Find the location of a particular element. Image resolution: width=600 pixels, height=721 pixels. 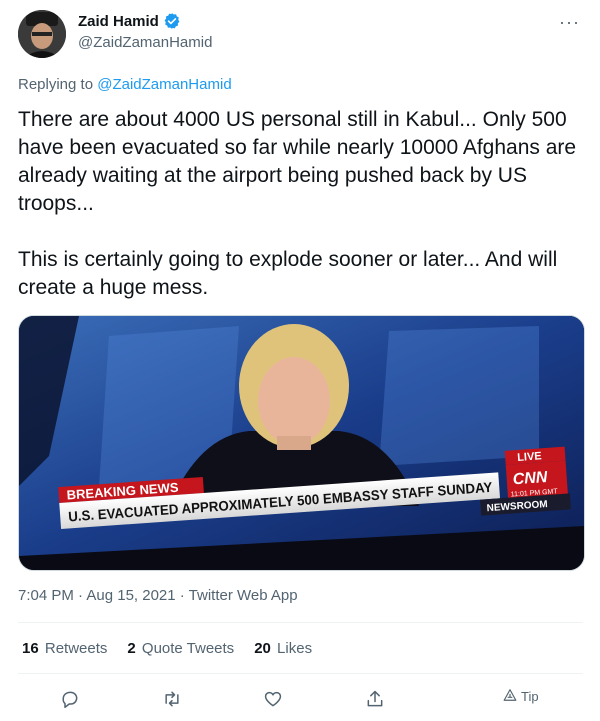

like-icon is located at coordinates (273, 699).